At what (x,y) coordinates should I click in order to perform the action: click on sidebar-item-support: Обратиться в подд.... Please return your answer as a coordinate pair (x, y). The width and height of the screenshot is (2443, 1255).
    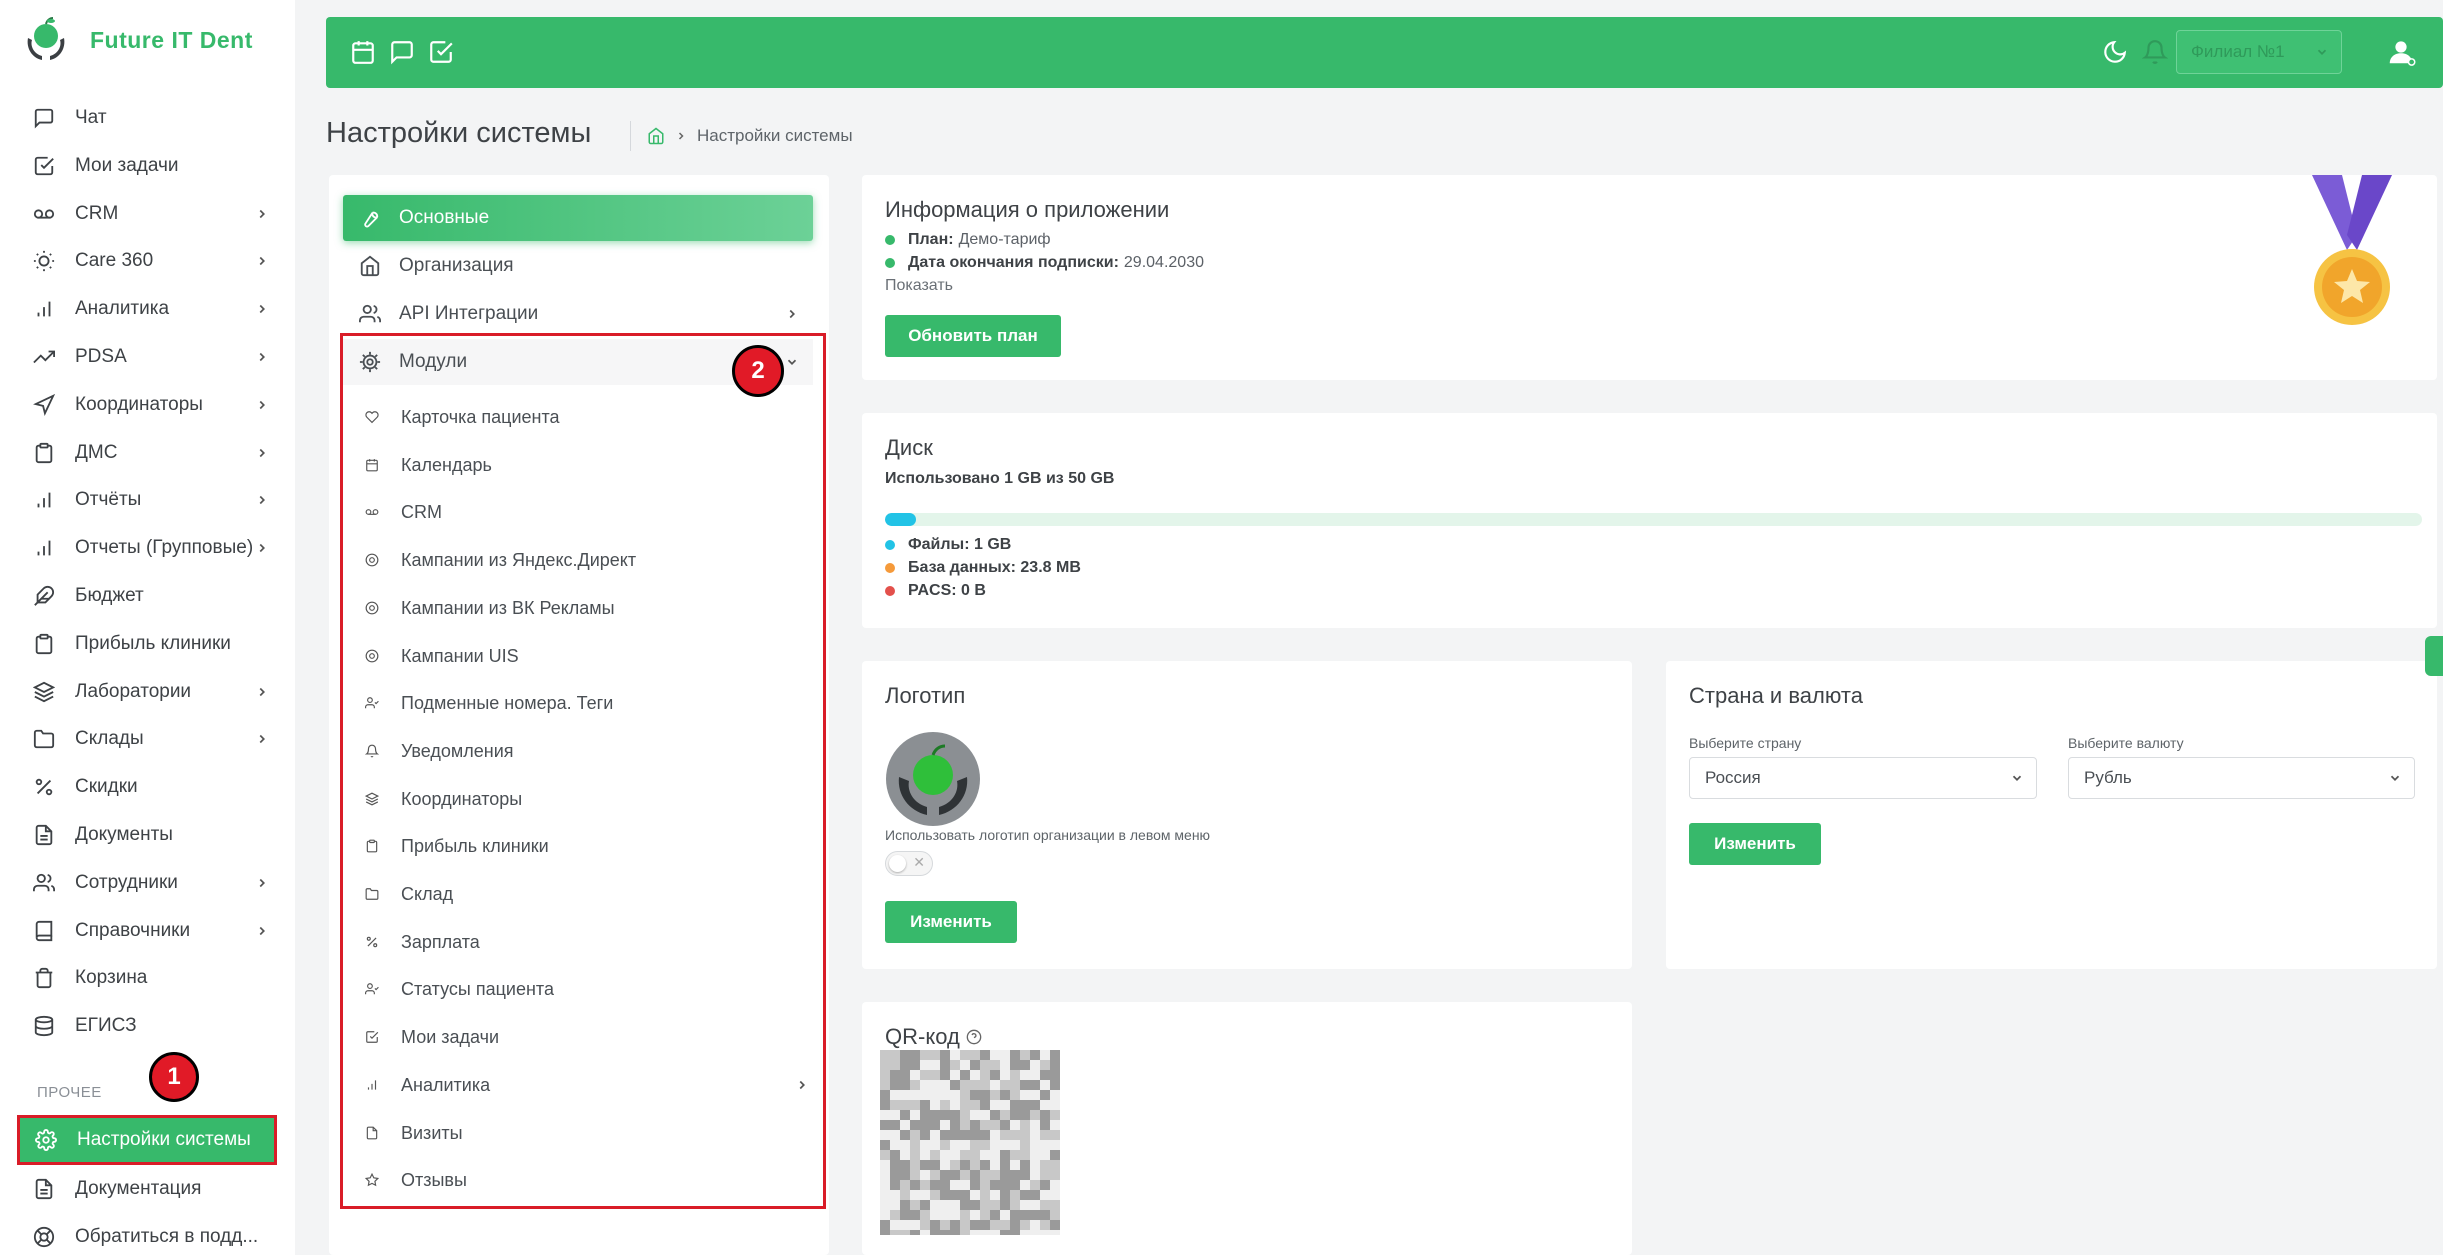
    Looking at the image, I should click on (147, 1234).